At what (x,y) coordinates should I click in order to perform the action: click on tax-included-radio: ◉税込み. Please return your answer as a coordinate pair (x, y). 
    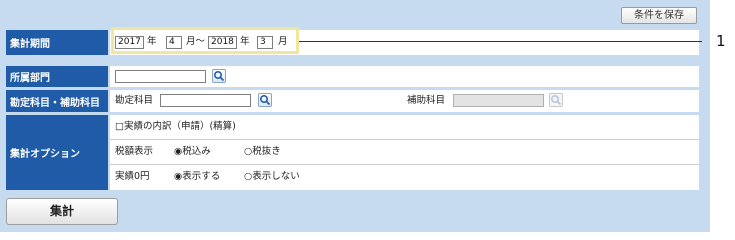
    Looking at the image, I should click on (192, 152).